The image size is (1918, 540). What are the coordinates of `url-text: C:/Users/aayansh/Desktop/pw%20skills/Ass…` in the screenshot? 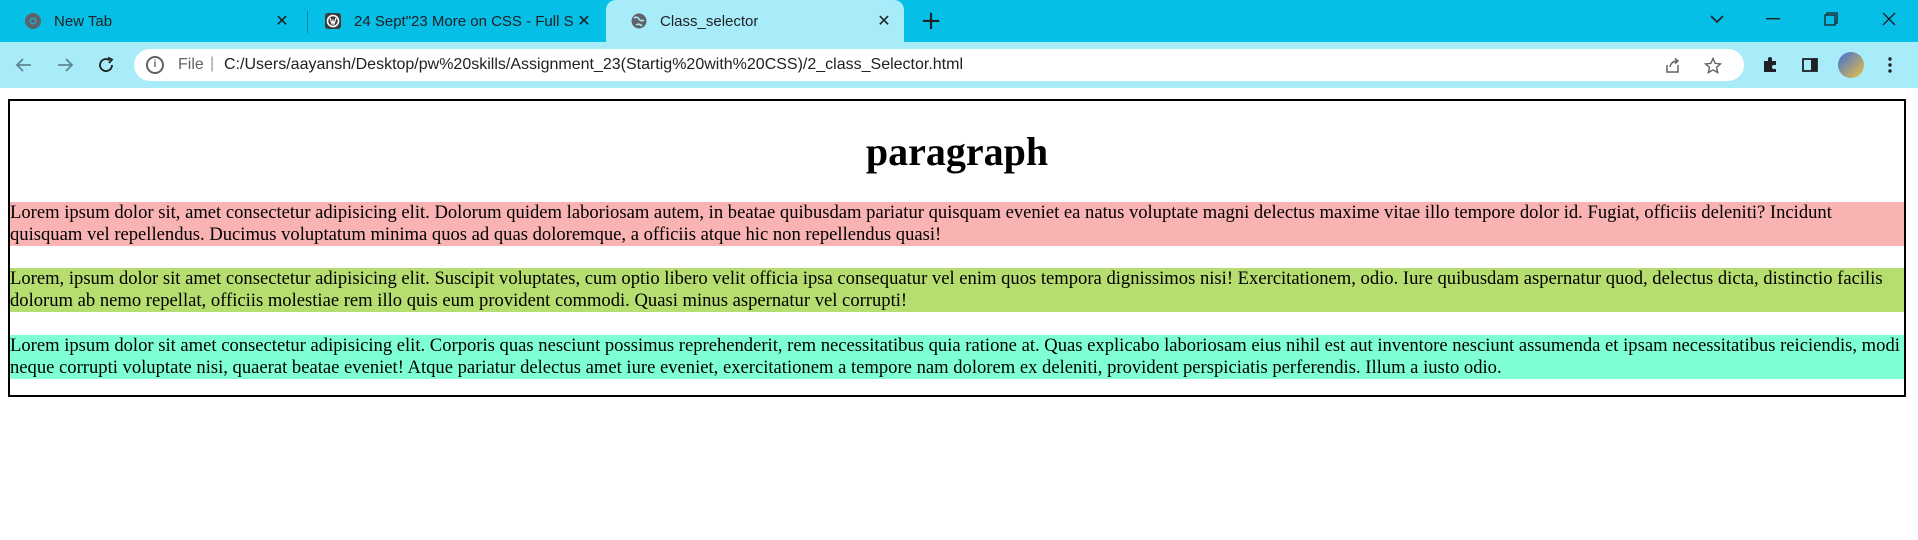 It's located at (593, 65).